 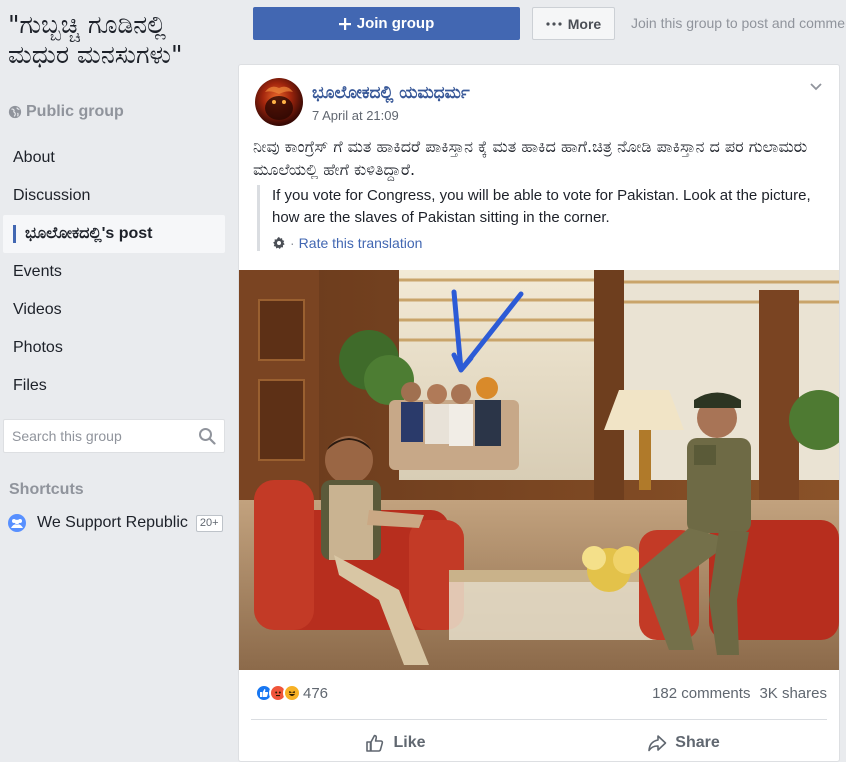 I want to click on sidebar-item-about: About, so click(x=115, y=158).